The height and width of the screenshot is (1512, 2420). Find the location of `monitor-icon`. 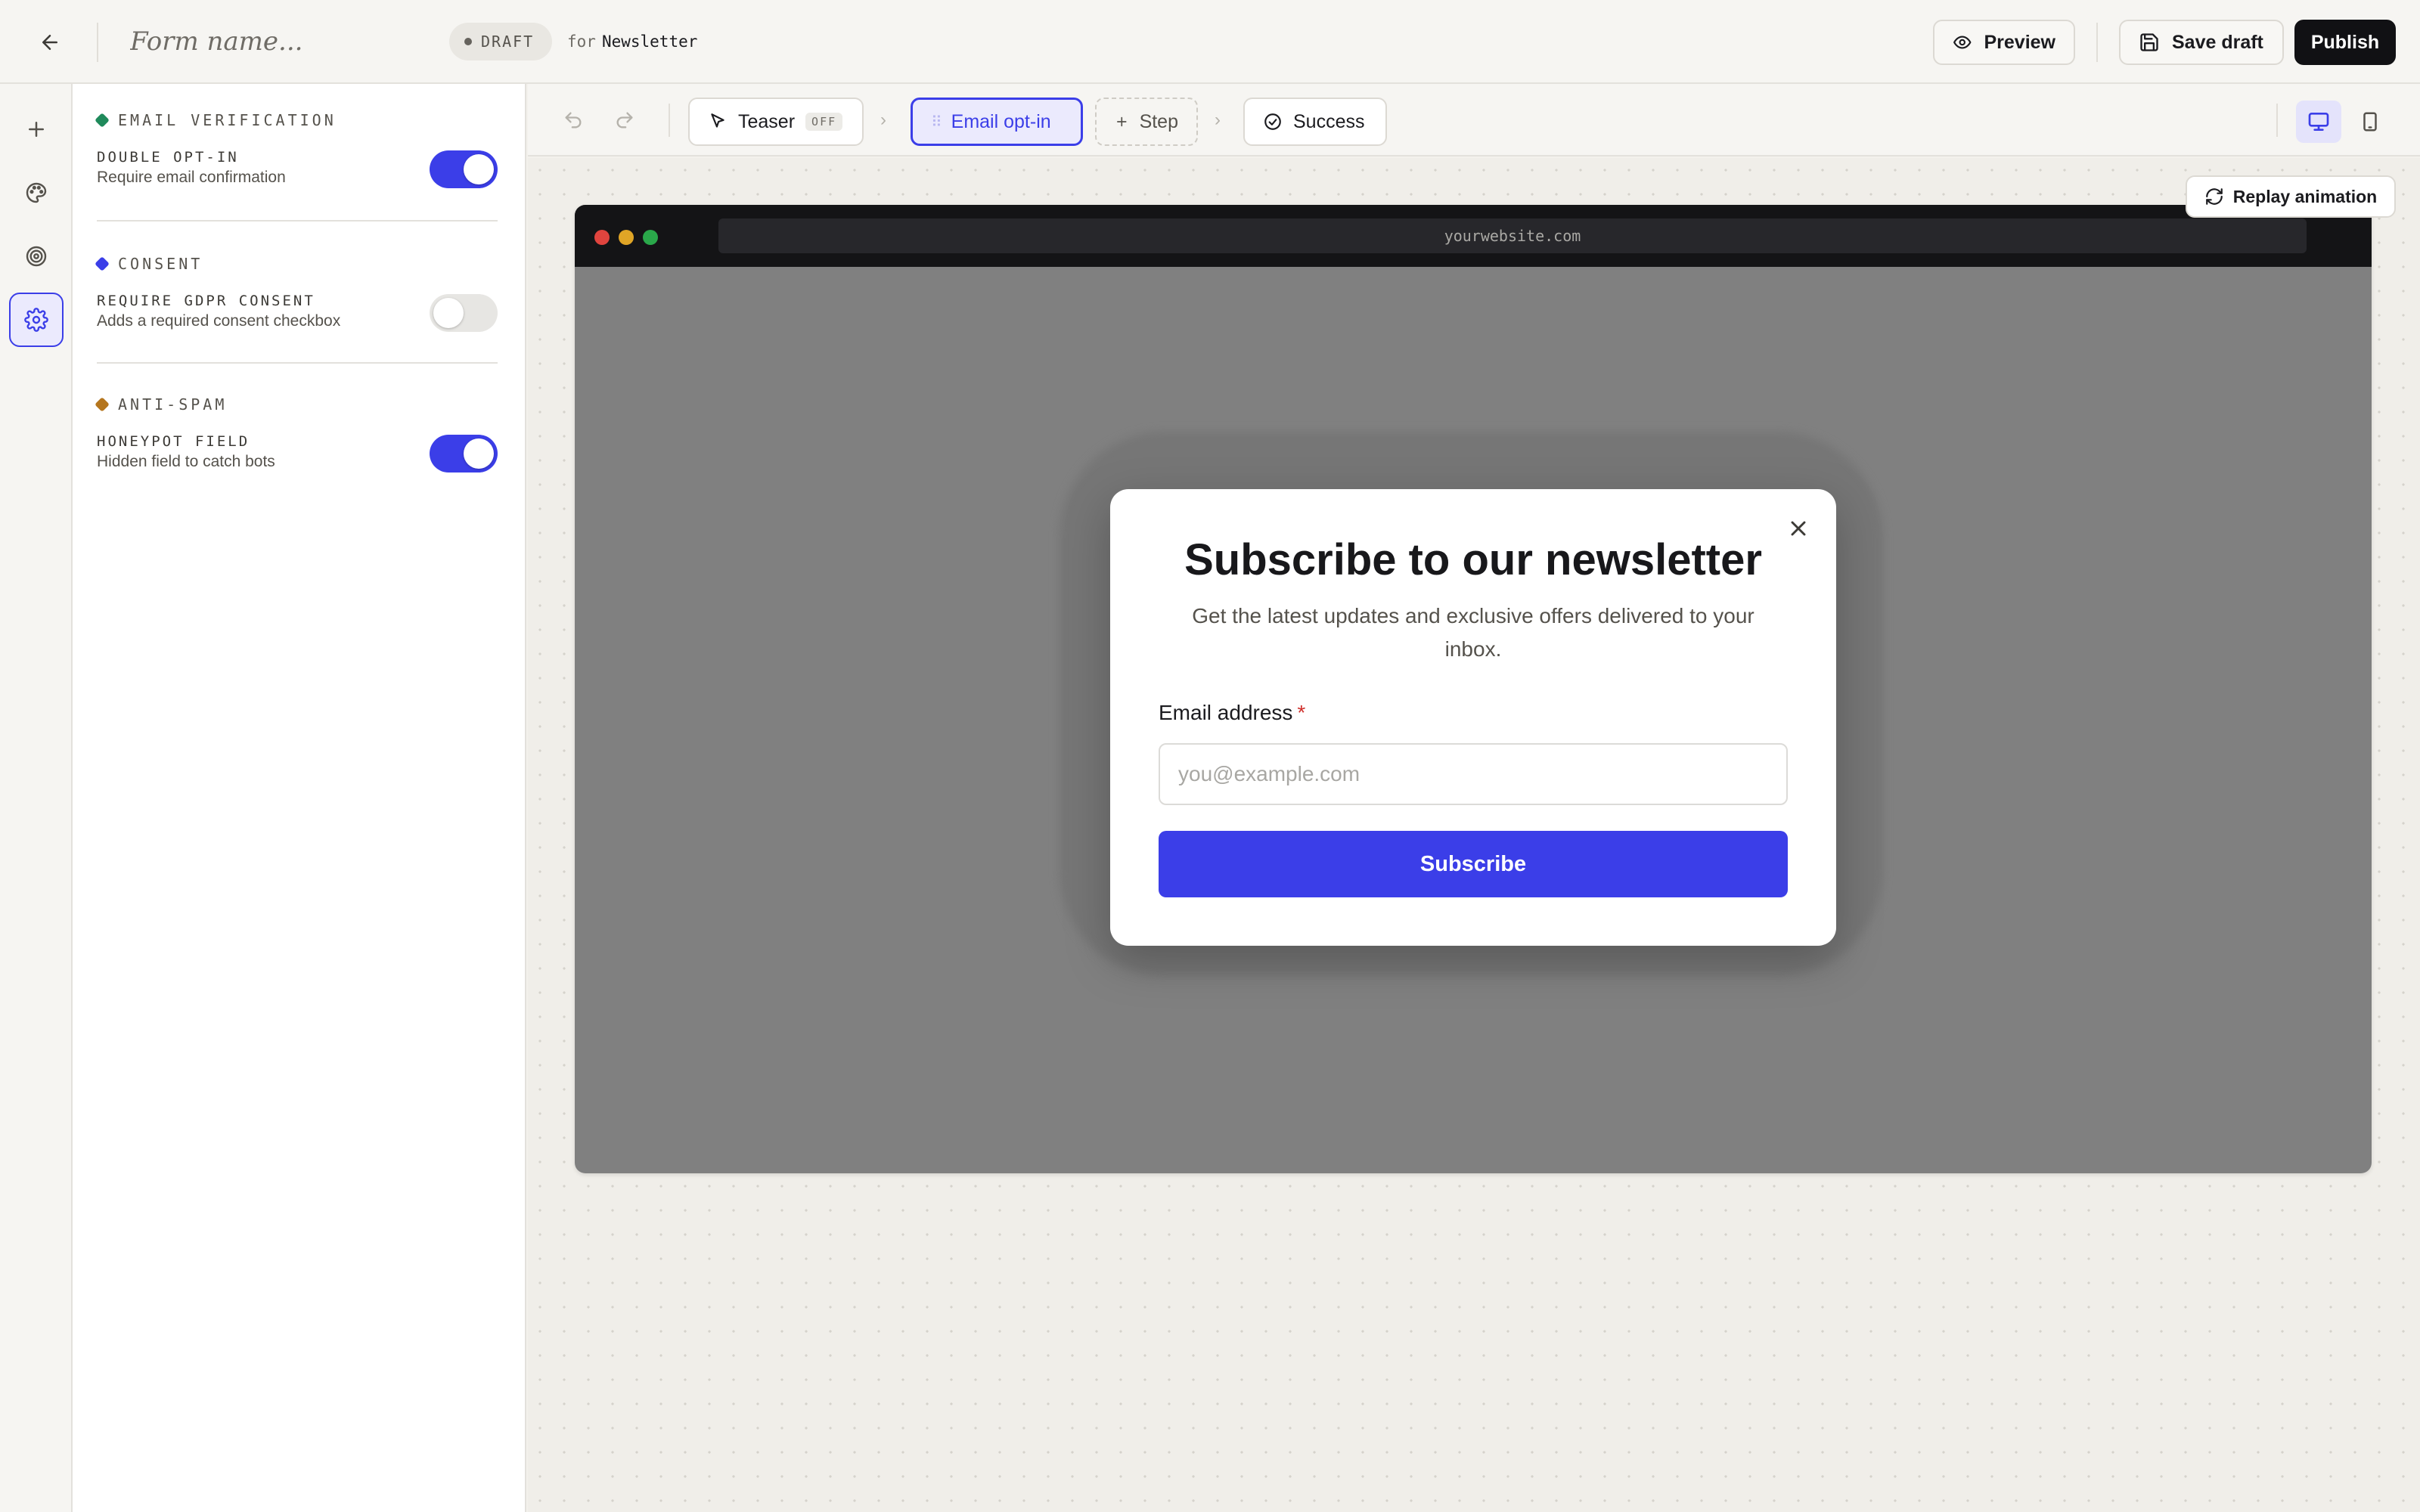

monitor-icon is located at coordinates (2318, 122).